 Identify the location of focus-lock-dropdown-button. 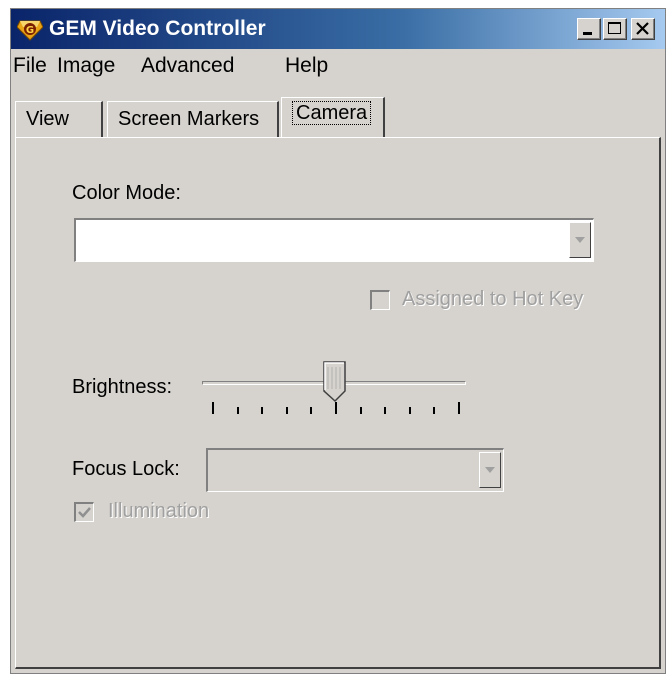
(490, 470).